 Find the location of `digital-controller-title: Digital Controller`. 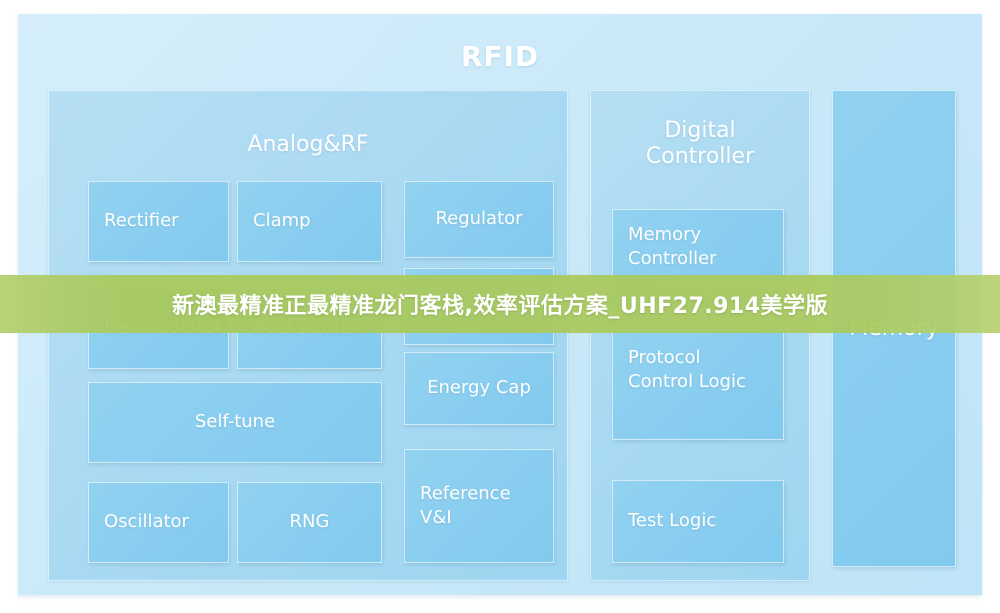

digital-controller-title: Digital Controller is located at coordinates (700, 143).